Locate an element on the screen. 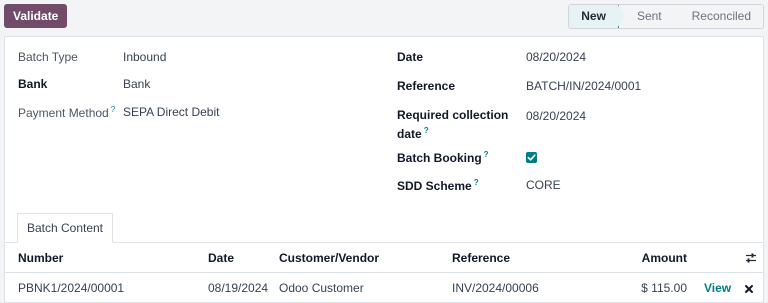  payment-method-label: Payment Method? is located at coordinates (70, 112).